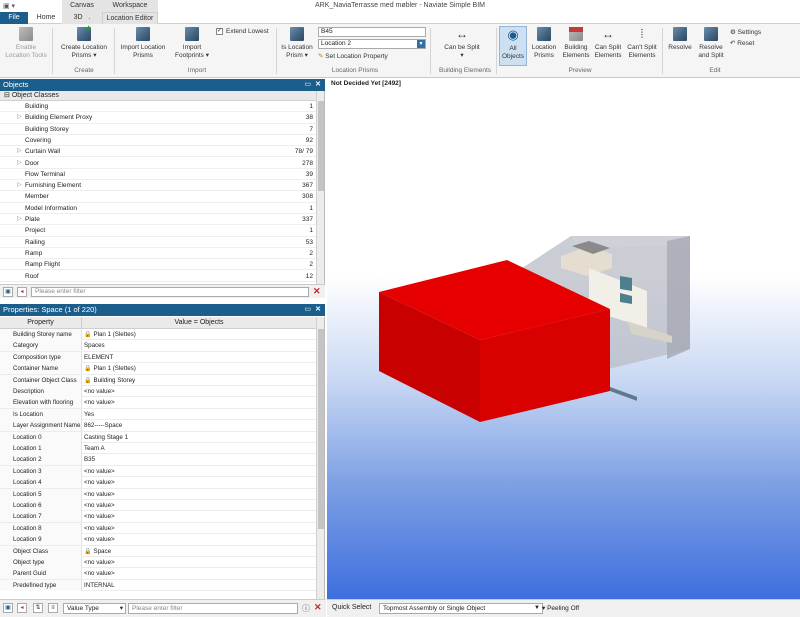 This screenshot has width=800, height=617. I want to click on property-row: Composition type ELEMENT, so click(158, 357).